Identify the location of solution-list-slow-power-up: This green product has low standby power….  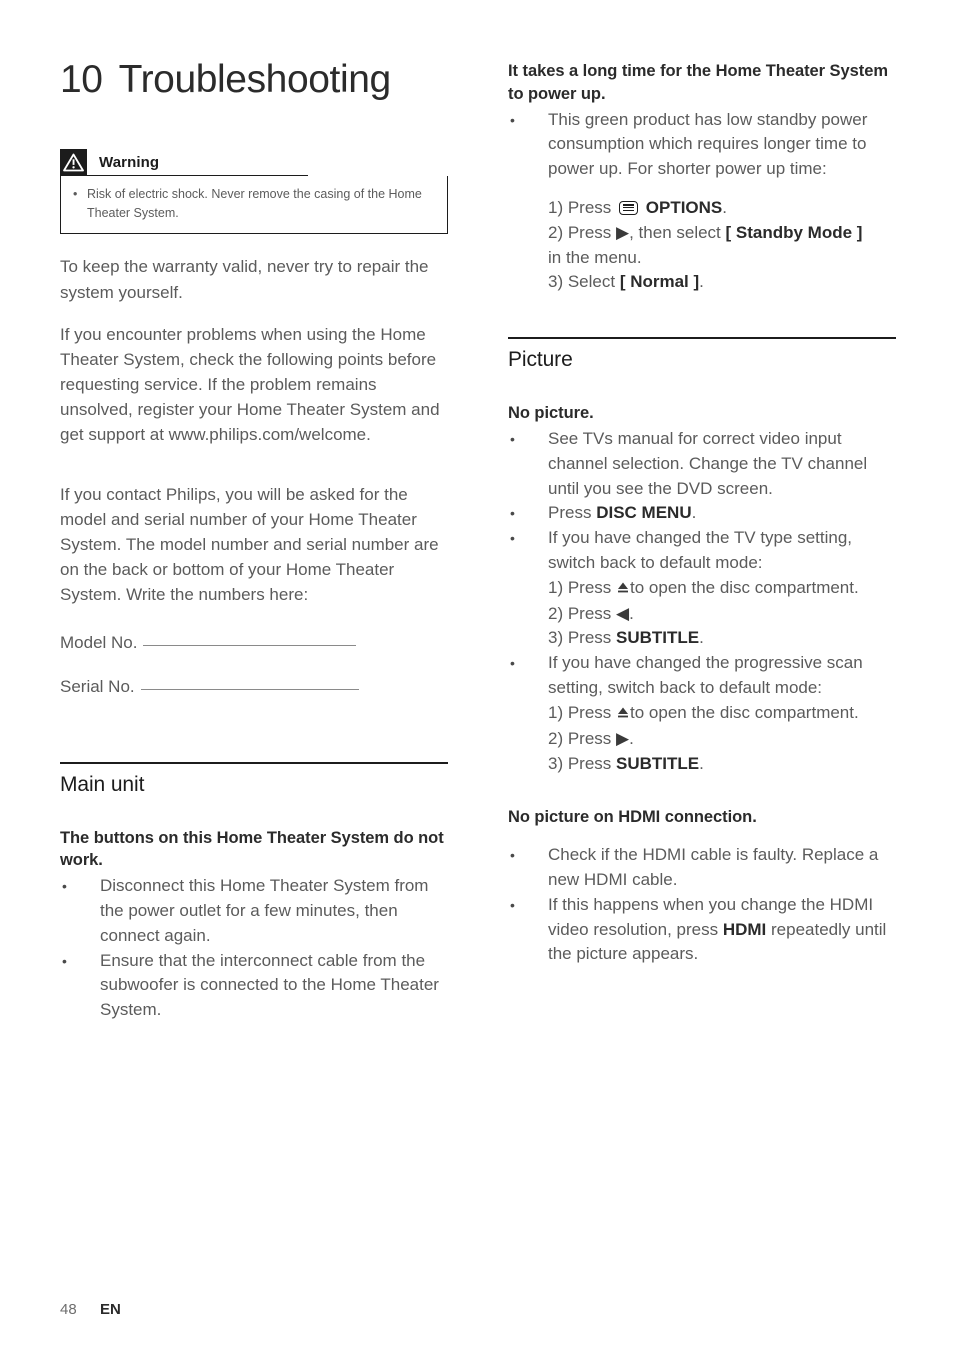
(702, 202).